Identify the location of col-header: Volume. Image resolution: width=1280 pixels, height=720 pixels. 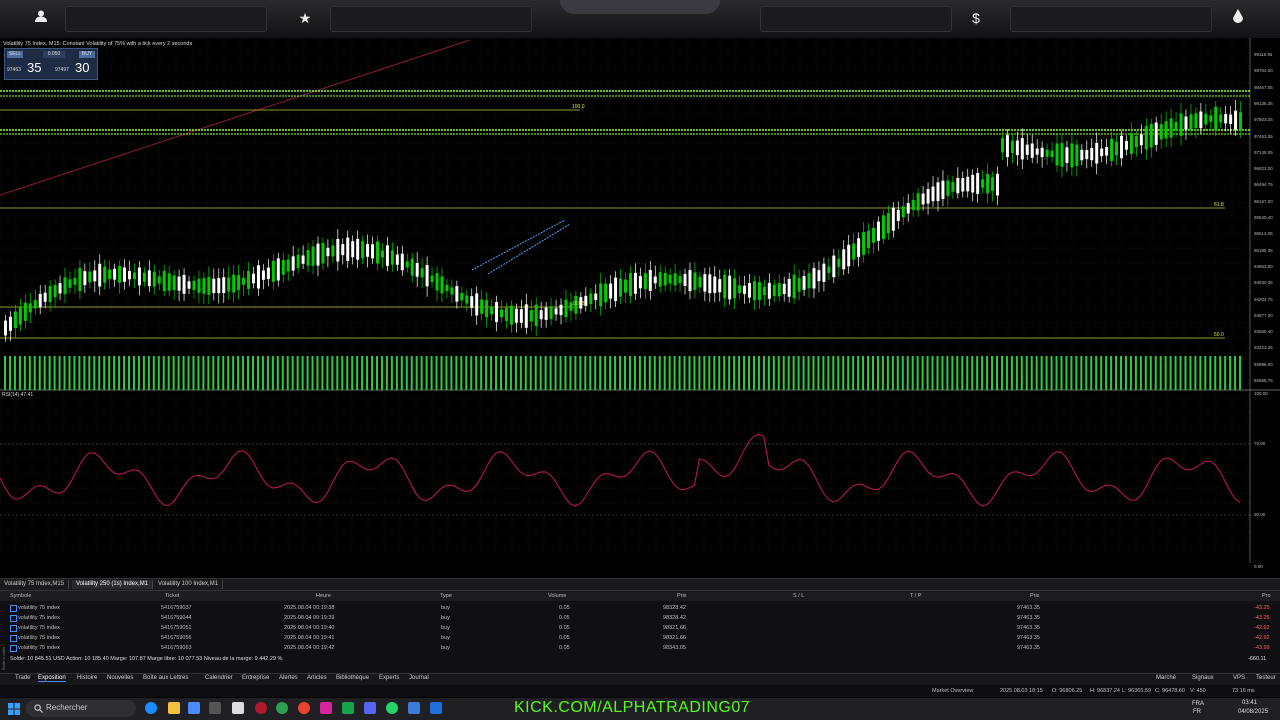
(557, 596).